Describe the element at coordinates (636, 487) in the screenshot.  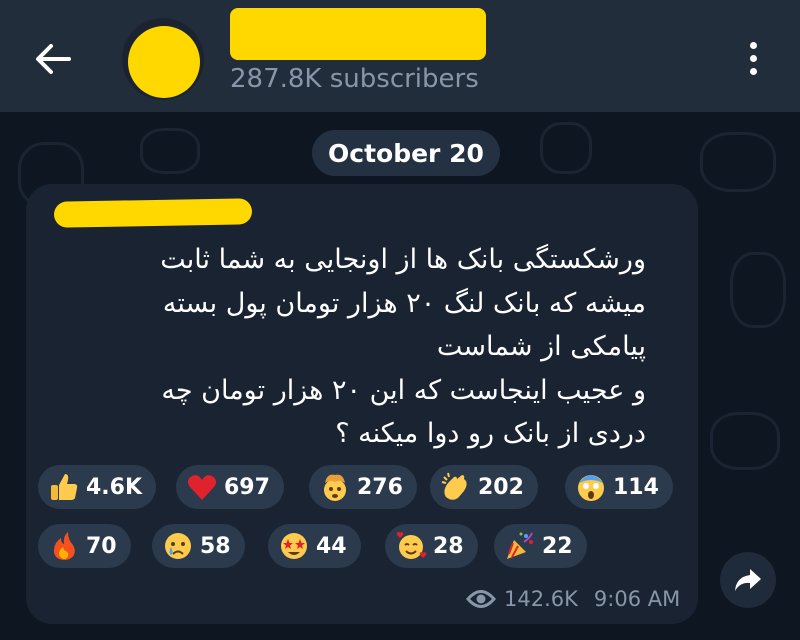
I see `reaction-count: 114` at that location.